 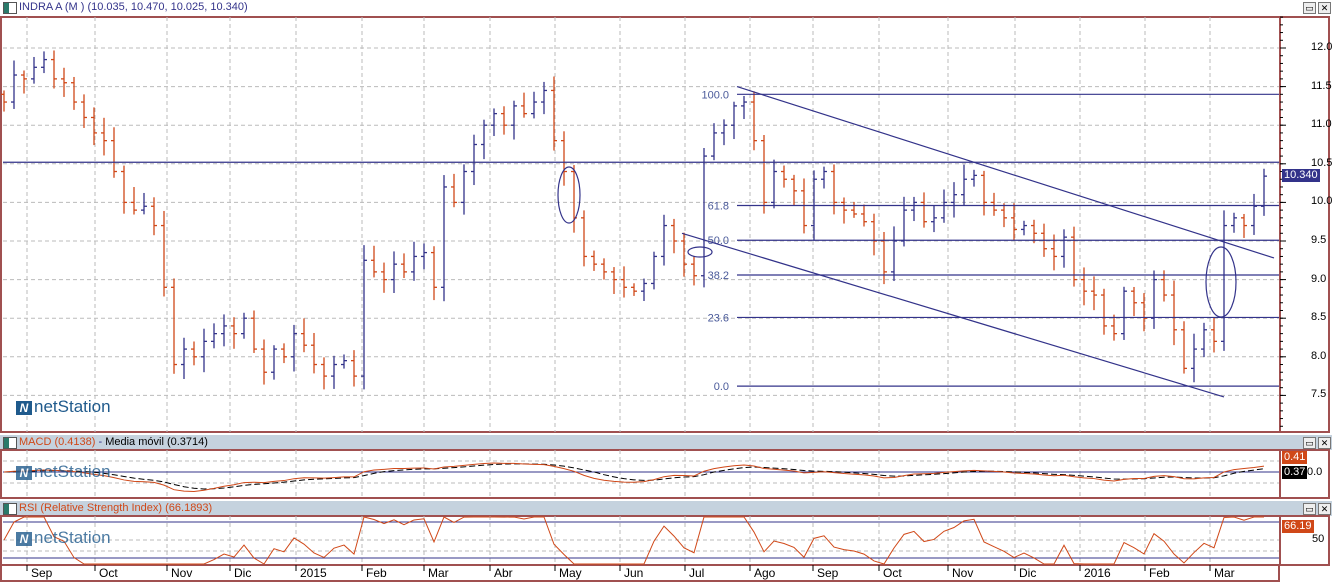 What do you see at coordinates (1319, 355) in the screenshot?
I see `y-tick-label: 8.0` at bounding box center [1319, 355].